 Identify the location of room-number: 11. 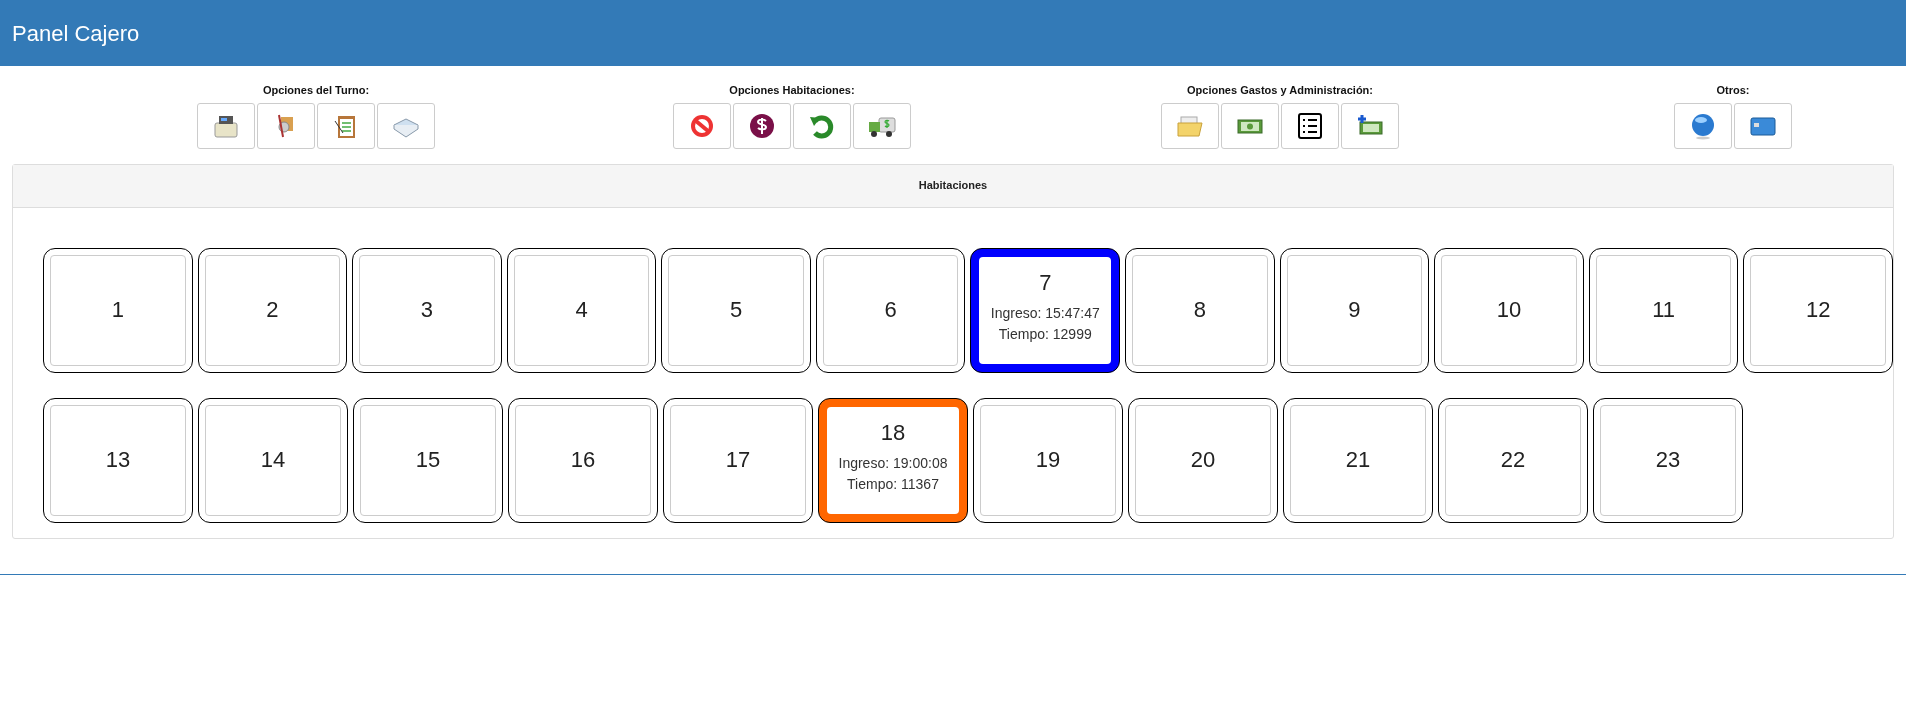
(1663, 310).